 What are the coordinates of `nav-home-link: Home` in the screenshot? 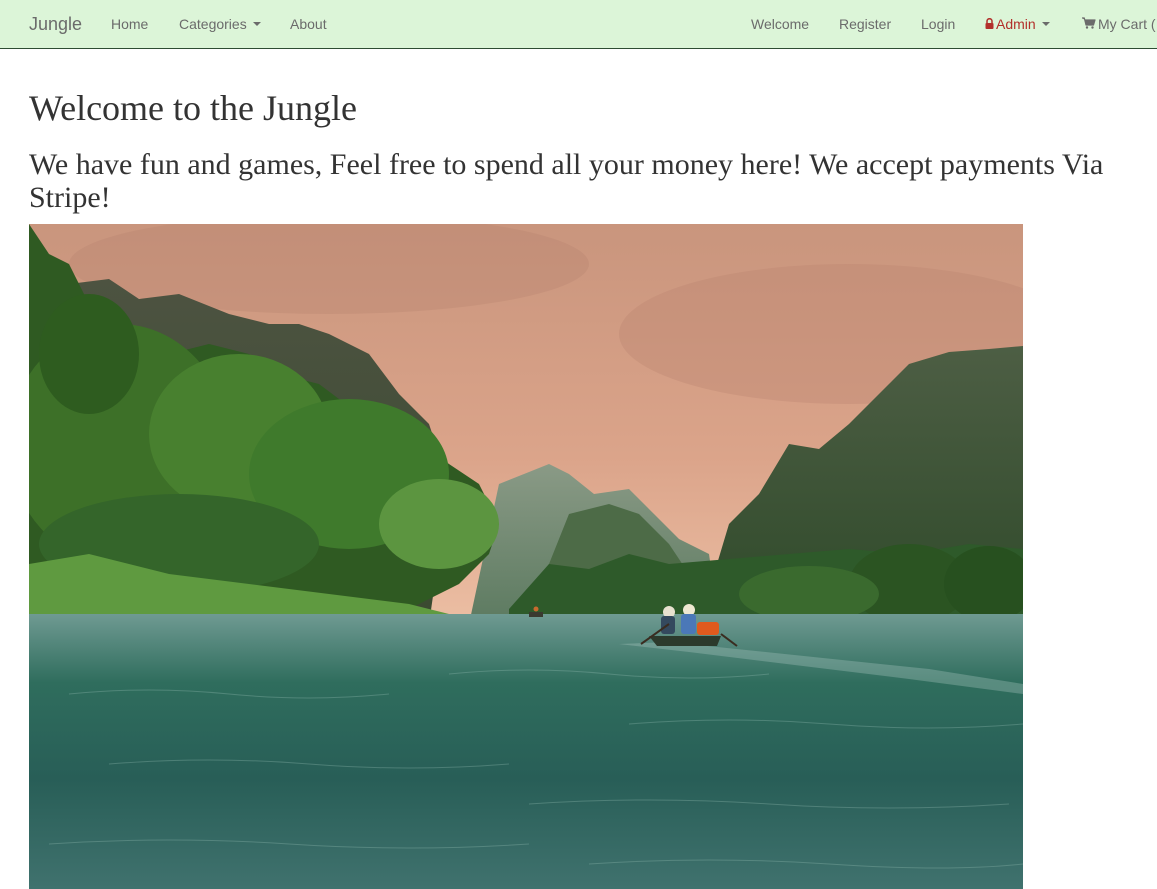 It's located at (129, 24).